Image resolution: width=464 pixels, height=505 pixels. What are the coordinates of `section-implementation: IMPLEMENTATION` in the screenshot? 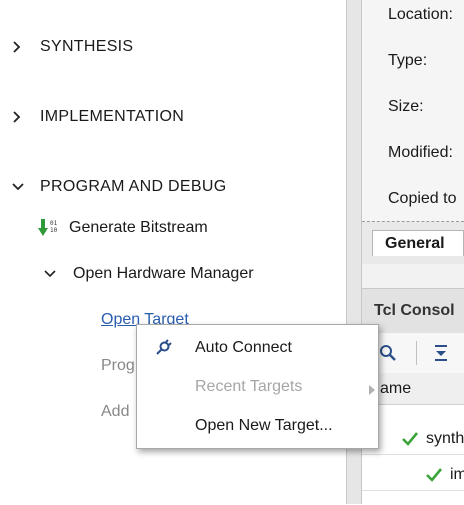 It's located at (98, 117).